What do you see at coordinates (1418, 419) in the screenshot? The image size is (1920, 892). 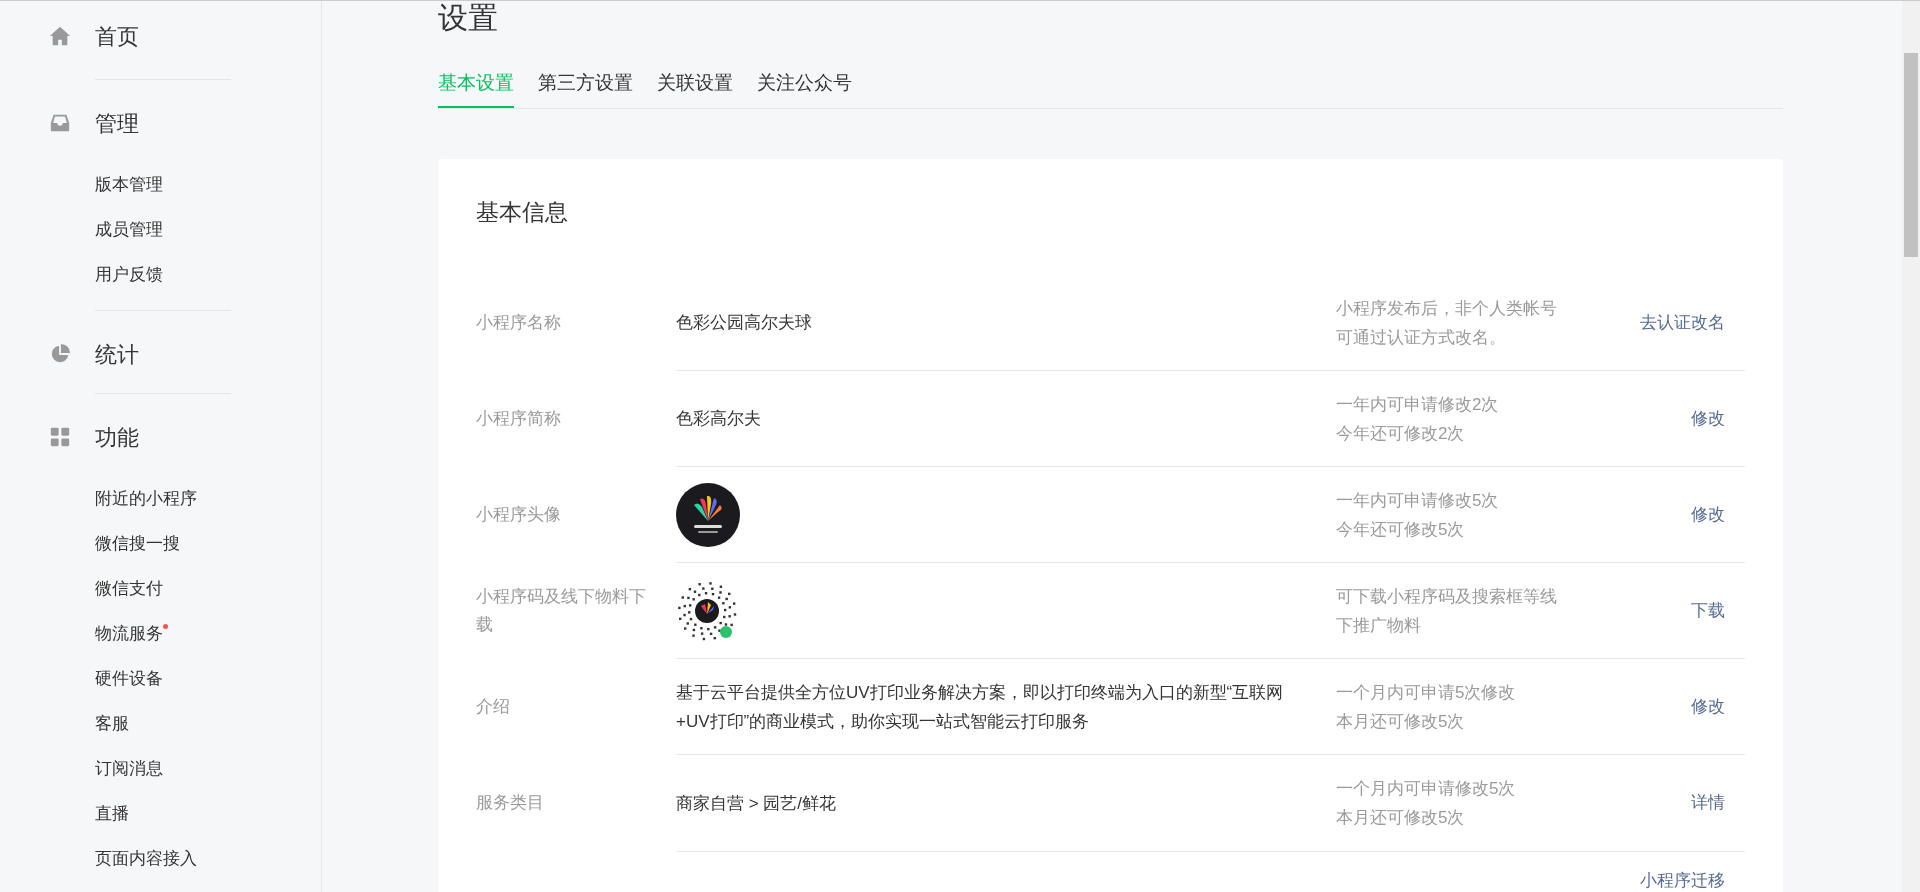 I see `field-hint: 一年内可申请修改2次 今年还可修改2次` at bounding box center [1418, 419].